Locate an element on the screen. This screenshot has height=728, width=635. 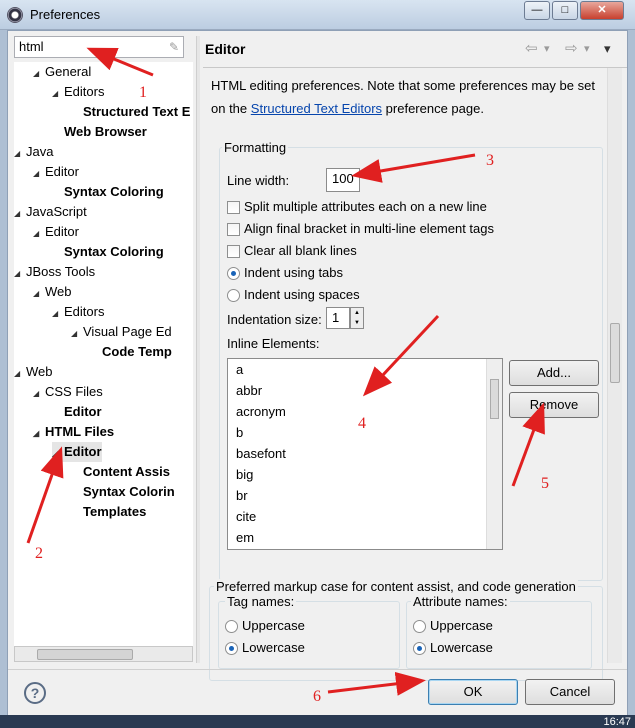
minimize-button: — is located at coordinates (537, 10).